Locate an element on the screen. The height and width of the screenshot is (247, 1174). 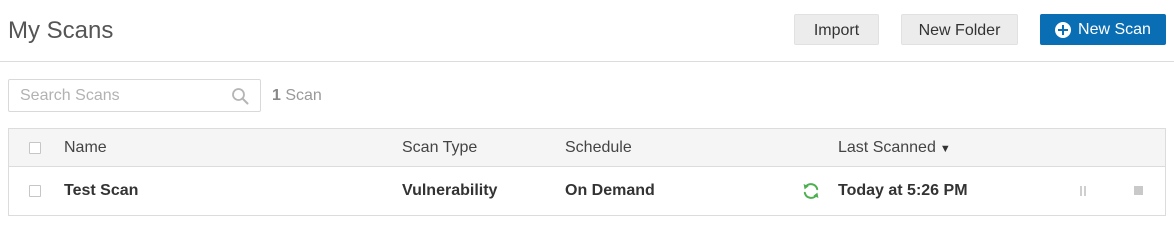
pause-icon is located at coordinates (1083, 191).